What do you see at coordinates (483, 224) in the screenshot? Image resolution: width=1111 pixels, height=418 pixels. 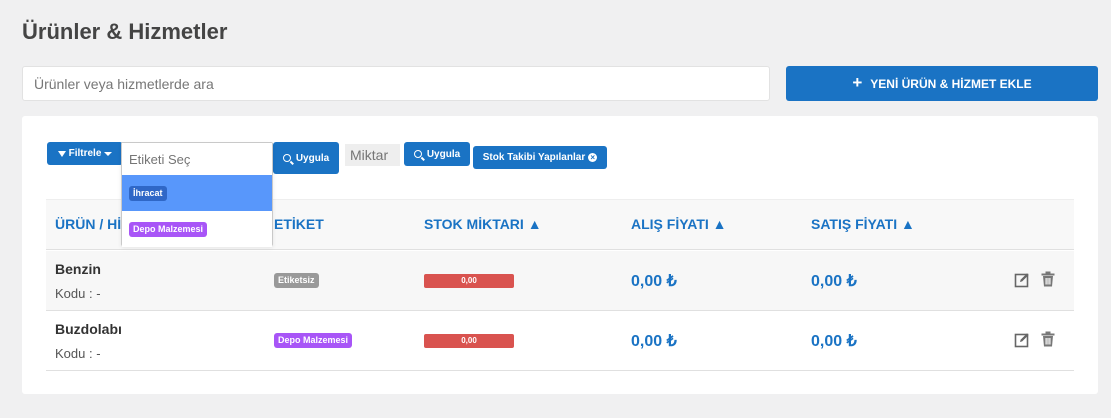 I see `column-header-stock: STOK MİKTARI ▲` at bounding box center [483, 224].